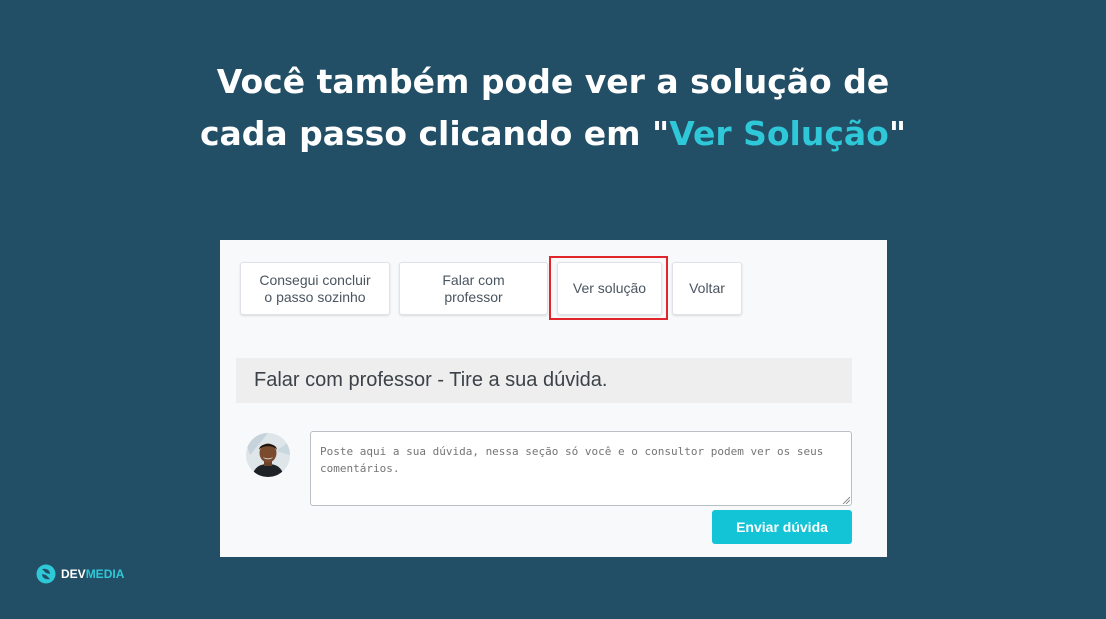  Describe the element at coordinates (434, 133) in the screenshot. I see `headline-line-2-prefix: cada passo clicando em "` at that location.